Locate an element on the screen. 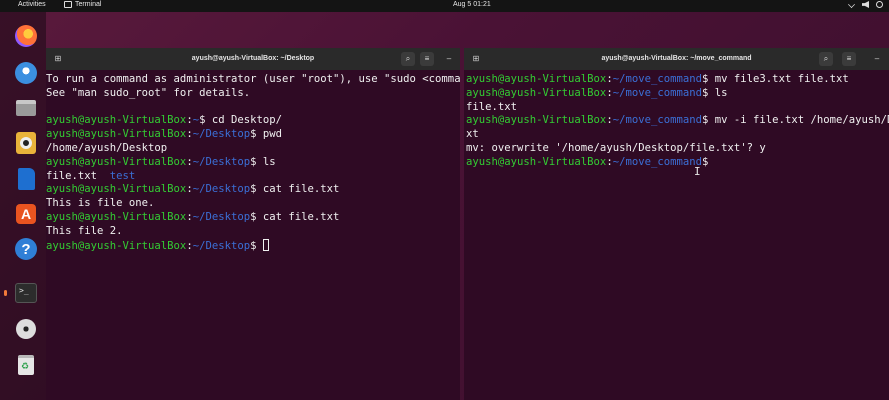  clock: Aug 5 01:21 is located at coordinates (472, 4).